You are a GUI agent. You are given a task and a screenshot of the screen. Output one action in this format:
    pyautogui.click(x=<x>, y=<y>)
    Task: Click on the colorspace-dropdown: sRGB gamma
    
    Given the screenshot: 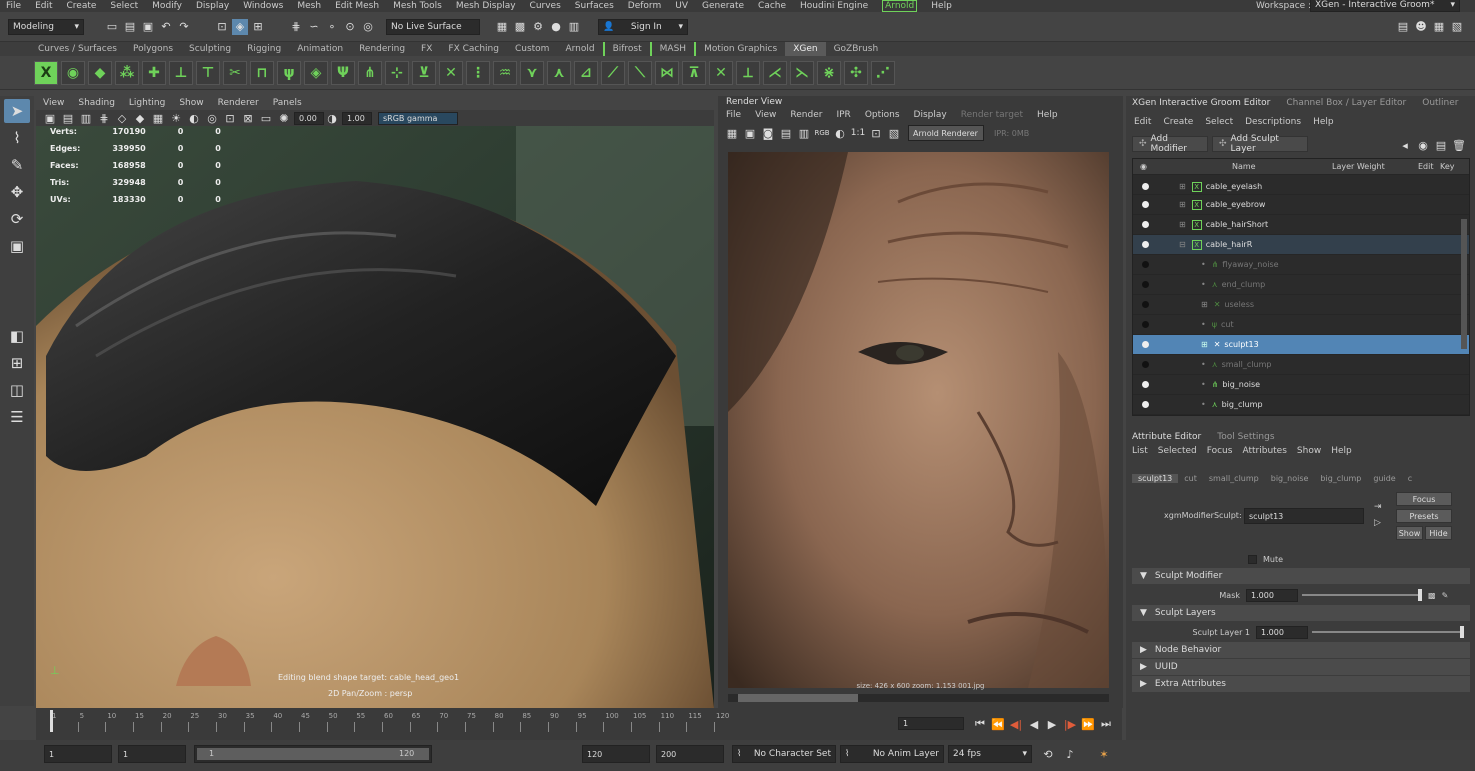 What is the action you would take?
    pyautogui.click(x=418, y=118)
    